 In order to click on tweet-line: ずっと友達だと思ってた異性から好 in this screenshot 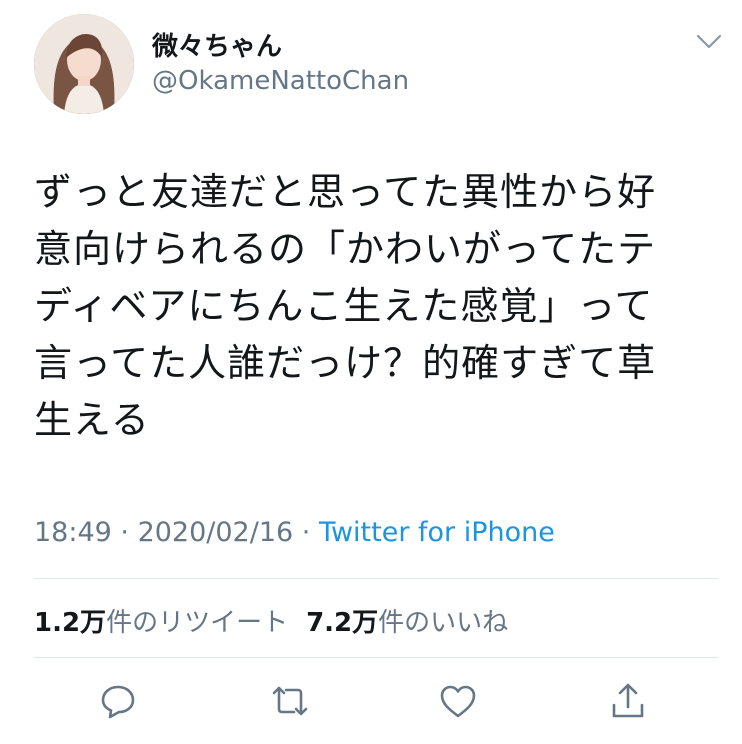, I will do `click(345, 192)`.